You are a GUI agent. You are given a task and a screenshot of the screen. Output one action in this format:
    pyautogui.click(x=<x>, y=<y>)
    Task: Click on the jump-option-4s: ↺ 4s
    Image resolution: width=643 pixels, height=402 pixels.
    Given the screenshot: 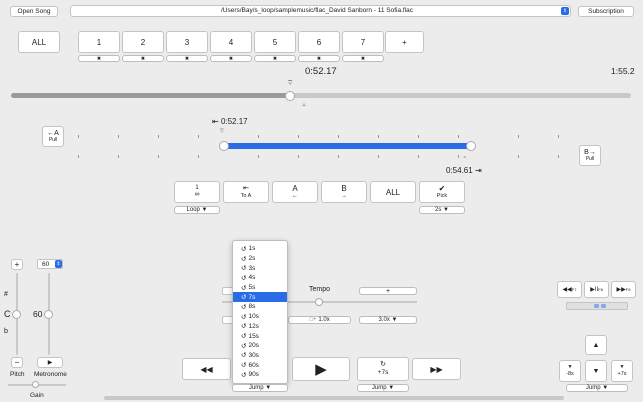 What is the action you would take?
    pyautogui.click(x=260, y=278)
    